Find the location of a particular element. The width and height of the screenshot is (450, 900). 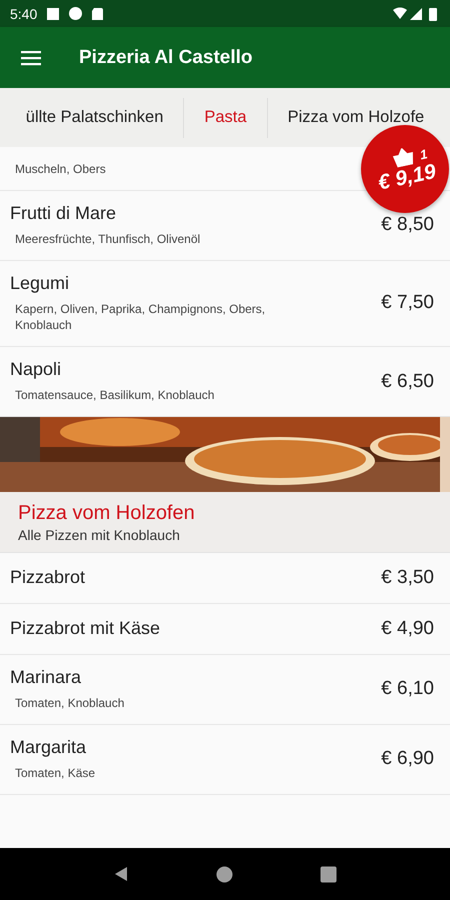

sd-card-icon is located at coordinates (98, 14).